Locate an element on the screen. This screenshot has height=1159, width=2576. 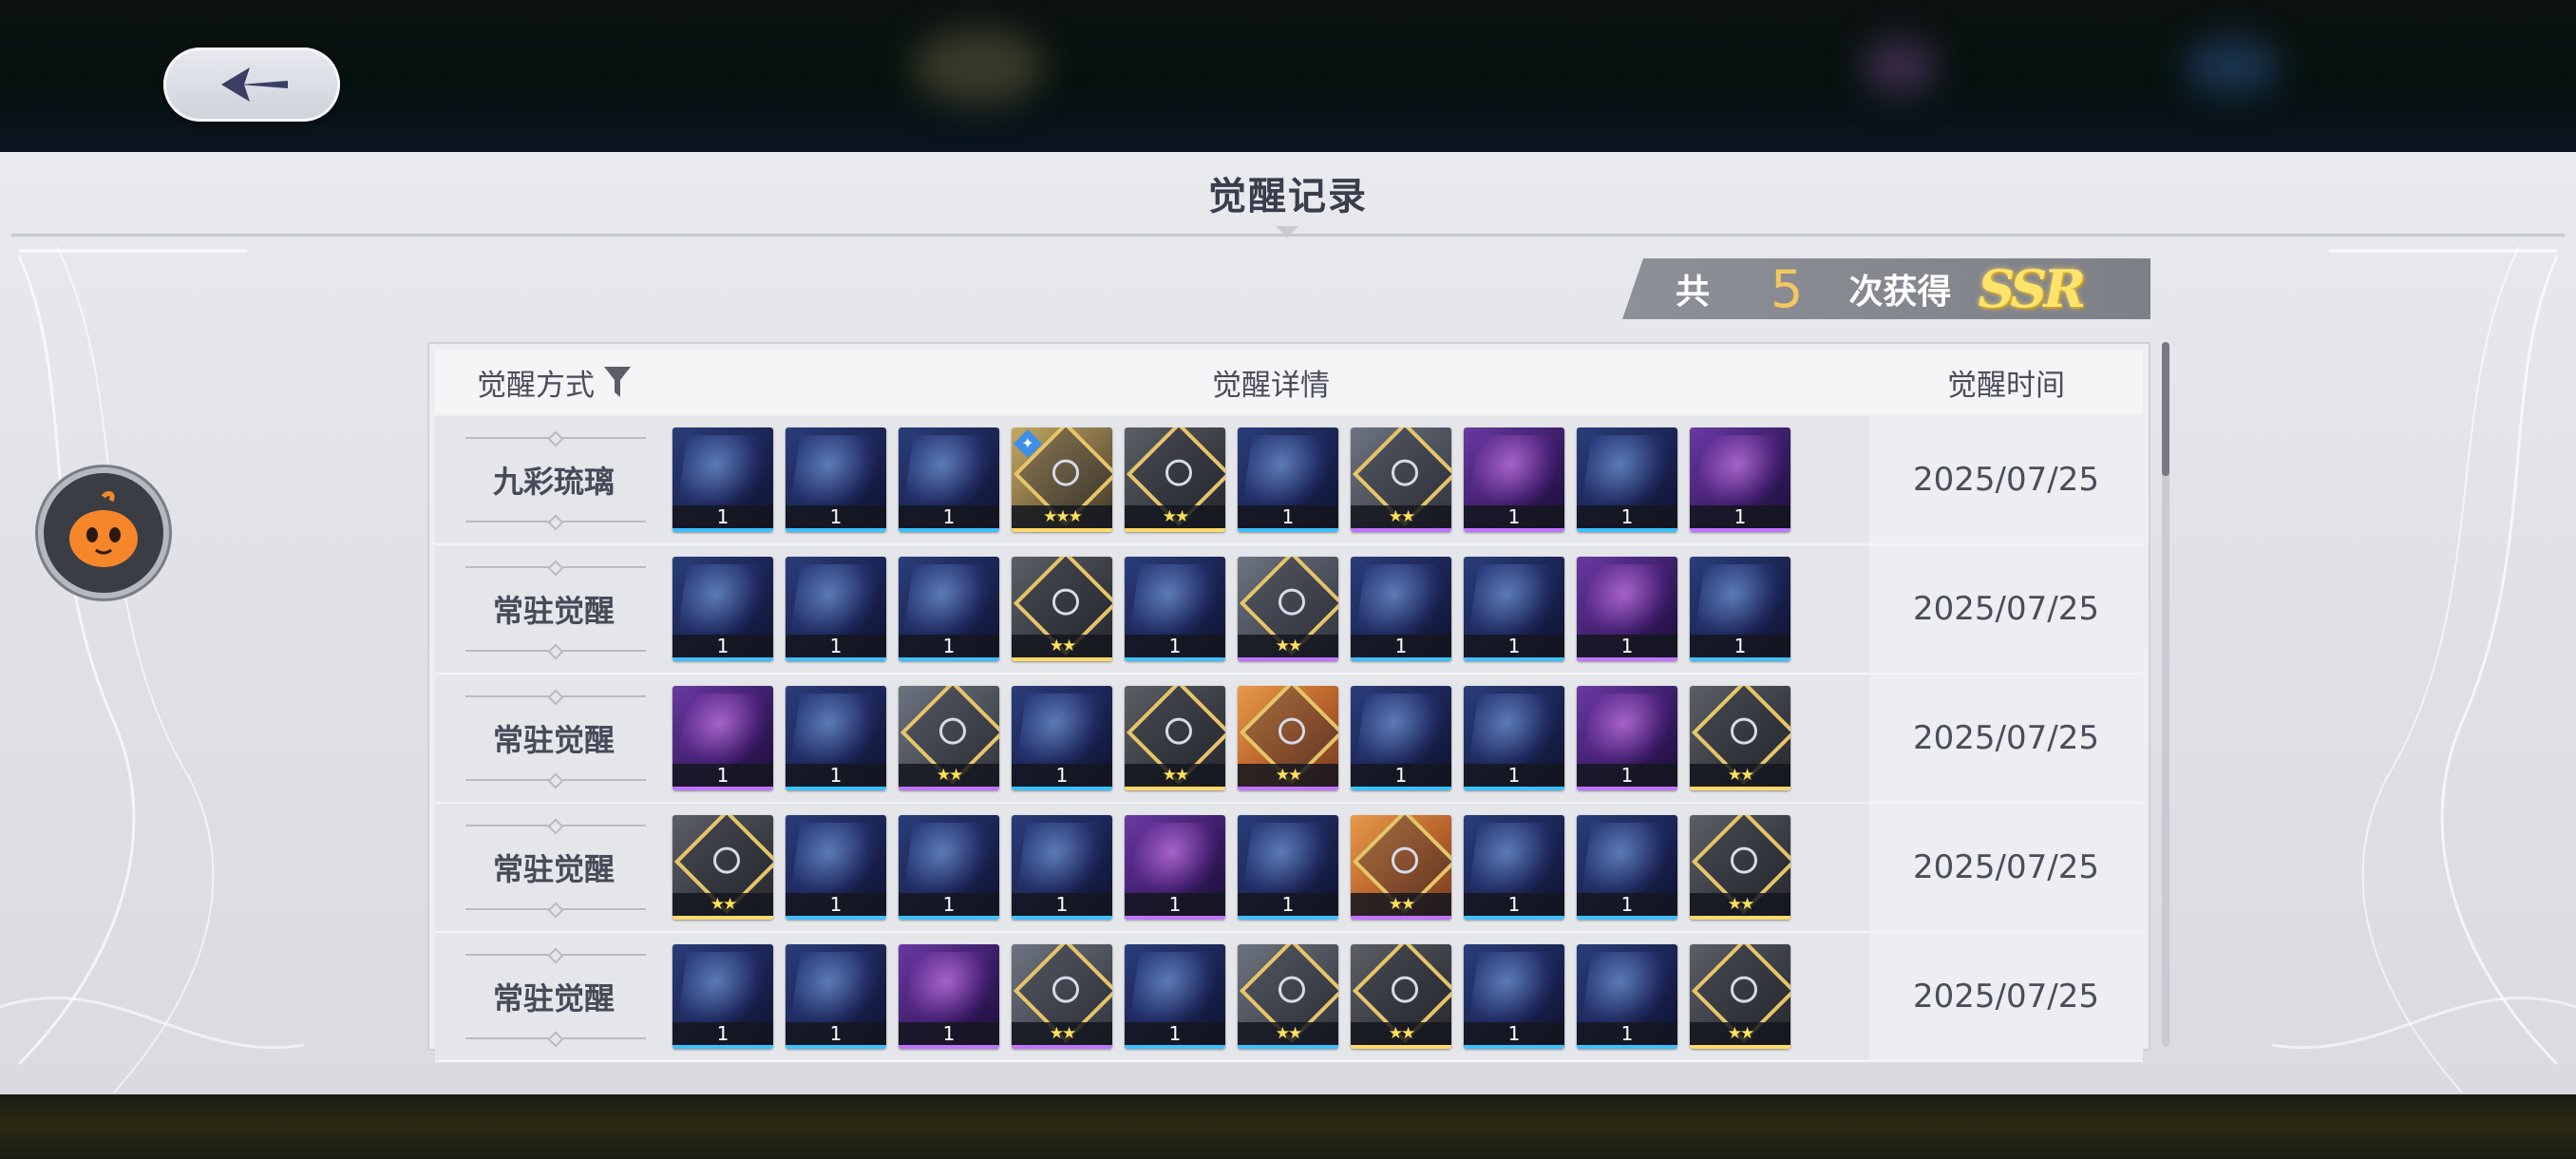
method-cell: 常驻觉醒 is located at coordinates (553, 996).